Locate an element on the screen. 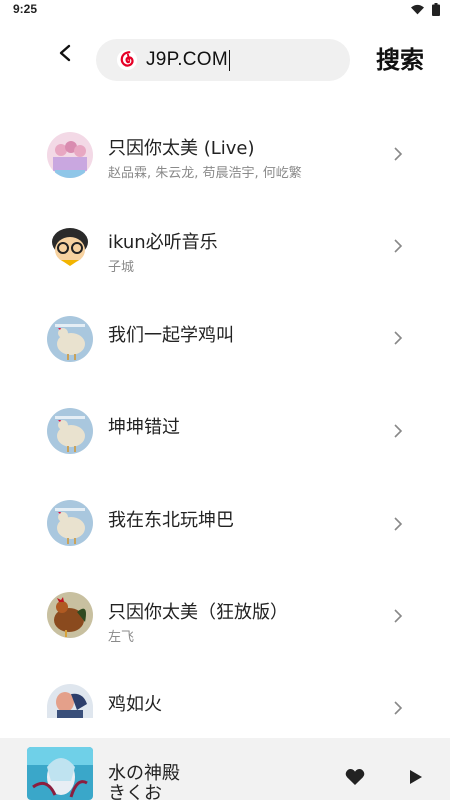 The height and width of the screenshot is (800, 450). battery-icon is located at coordinates (436, 9).